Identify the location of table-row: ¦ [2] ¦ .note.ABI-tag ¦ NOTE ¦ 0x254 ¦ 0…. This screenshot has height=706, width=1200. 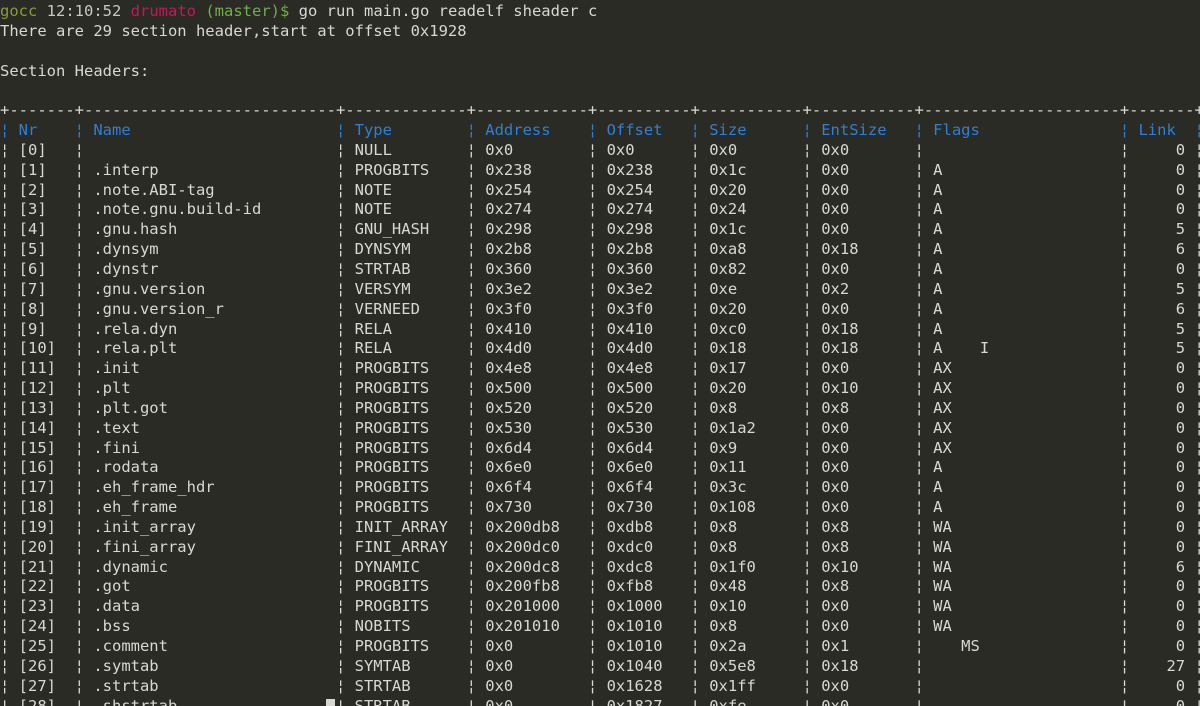
(600, 189).